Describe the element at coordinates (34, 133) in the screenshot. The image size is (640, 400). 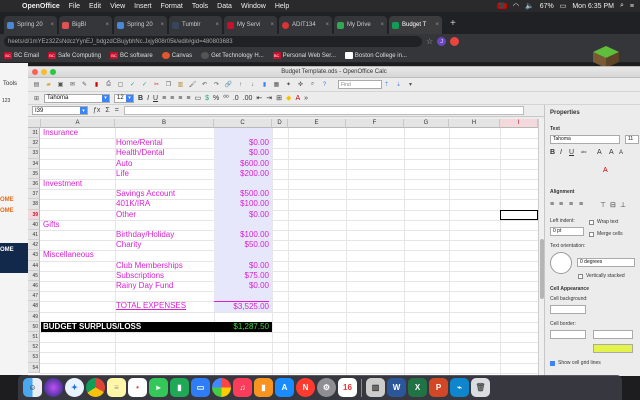
I see `row-header: 31` at that location.